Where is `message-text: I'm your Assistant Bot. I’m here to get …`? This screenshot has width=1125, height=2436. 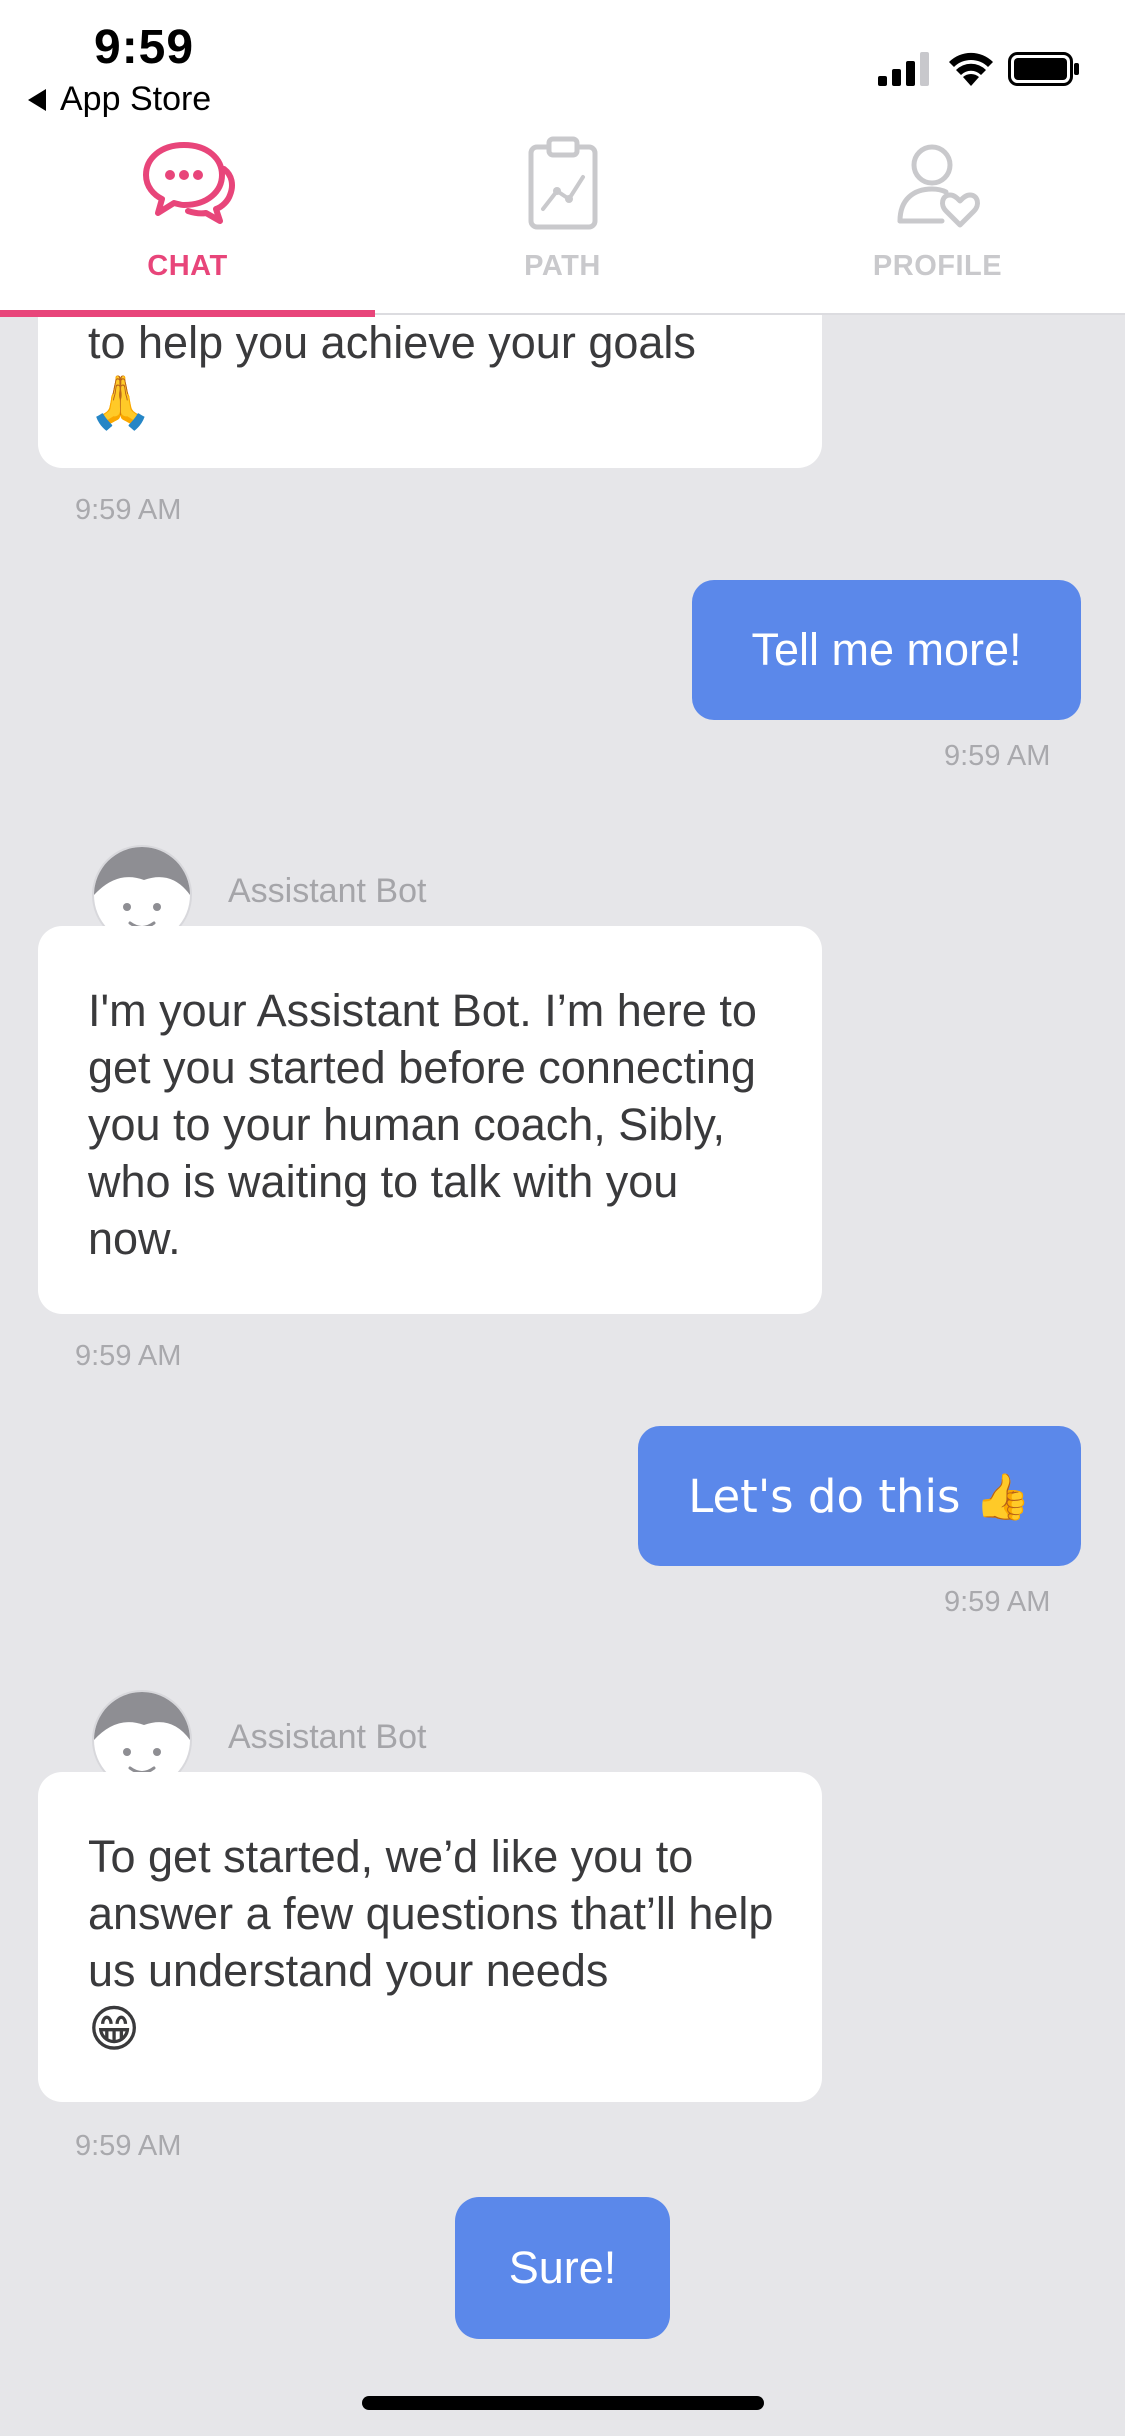 message-text: I'm your Assistant Bot. I’m here to get … is located at coordinates (422, 1124).